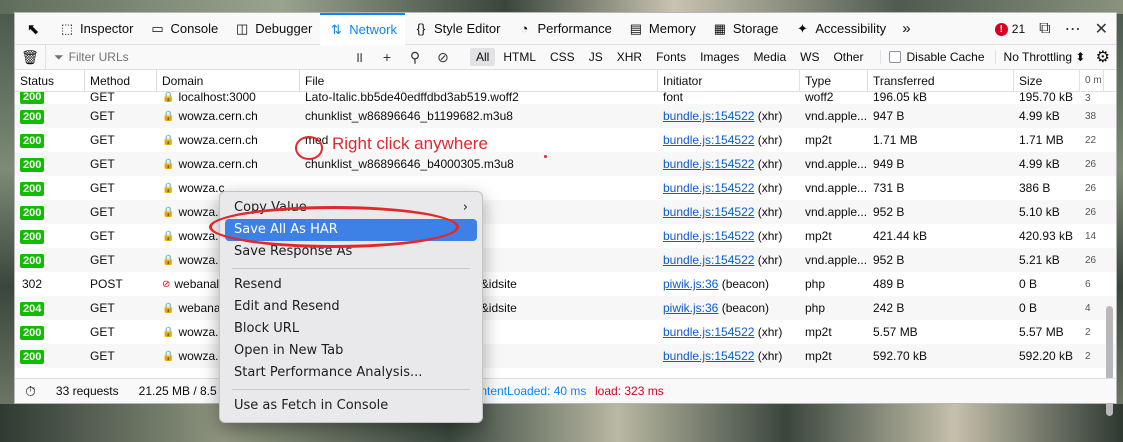 Image resolution: width=1123 pixels, height=442 pixels. What do you see at coordinates (50, 308) in the screenshot?
I see `status-cell: 204` at bounding box center [50, 308].